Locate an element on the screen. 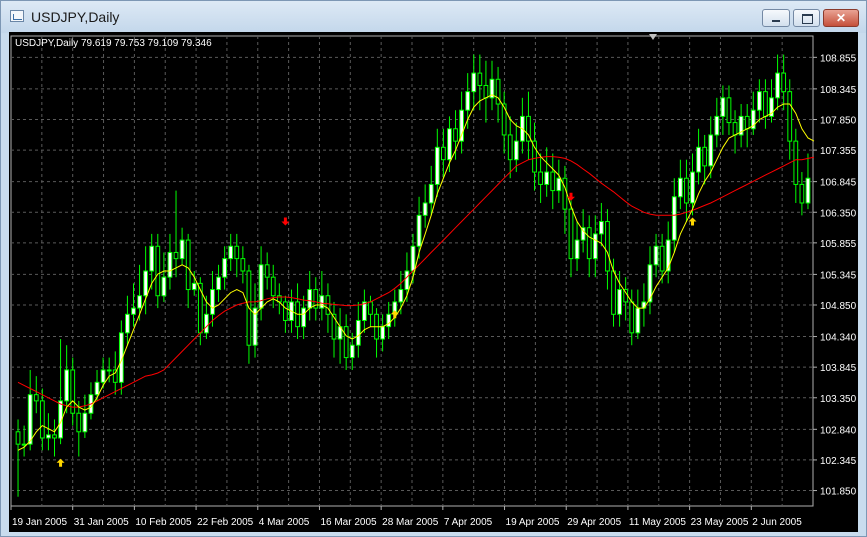 The height and width of the screenshot is (537, 867). close-button is located at coordinates (841, 18).